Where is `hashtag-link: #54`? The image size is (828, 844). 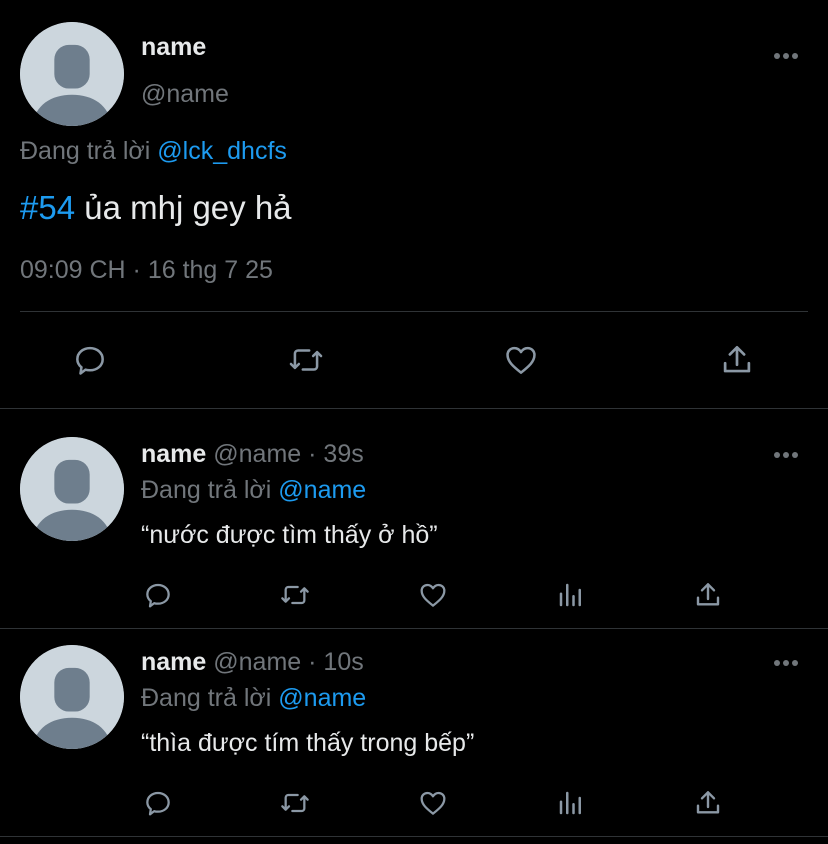
hashtag-link: #54 is located at coordinates (47, 207).